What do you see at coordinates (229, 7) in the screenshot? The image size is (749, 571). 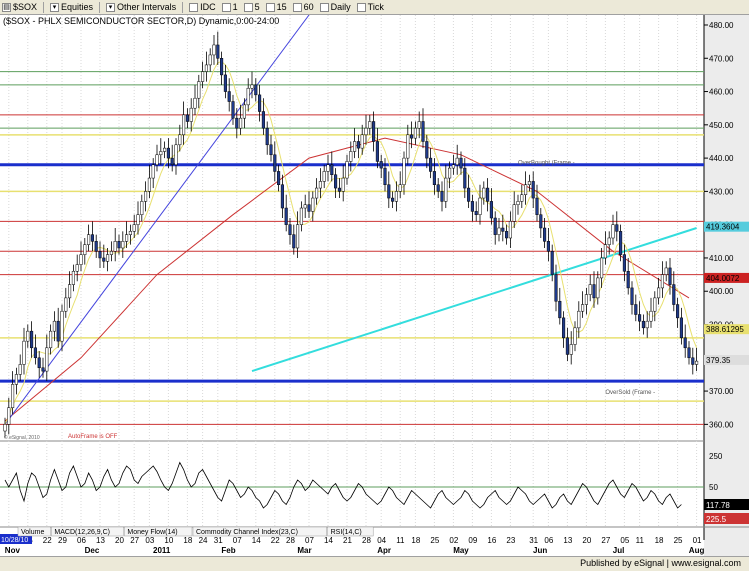 I see `interval-button: 1` at bounding box center [229, 7].